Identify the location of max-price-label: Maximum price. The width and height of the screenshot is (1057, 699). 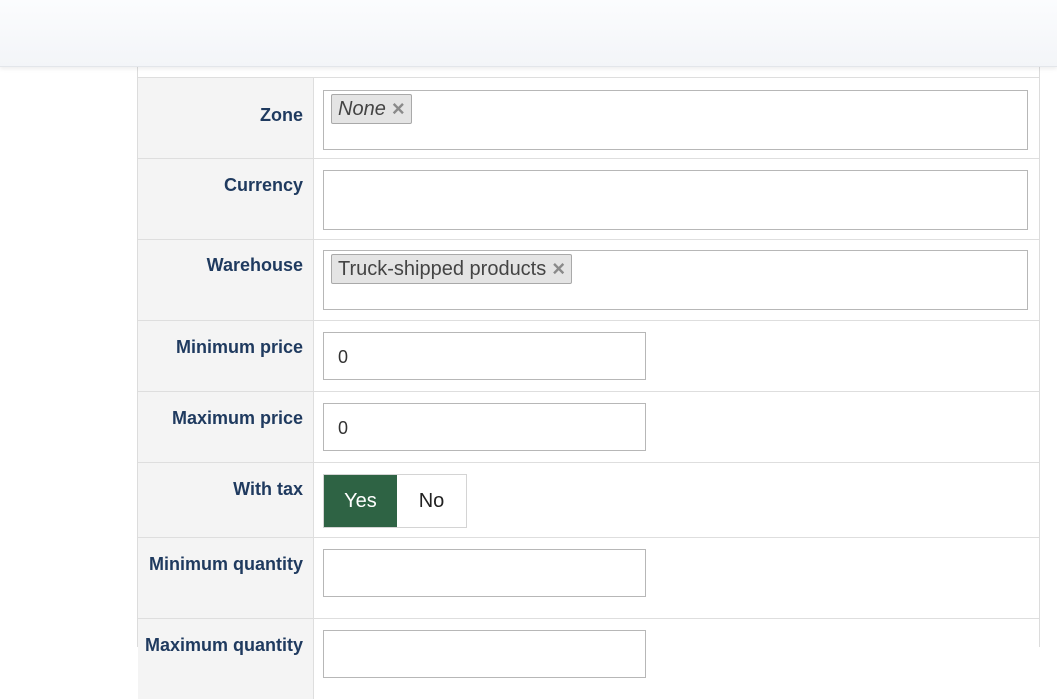
(237, 418).